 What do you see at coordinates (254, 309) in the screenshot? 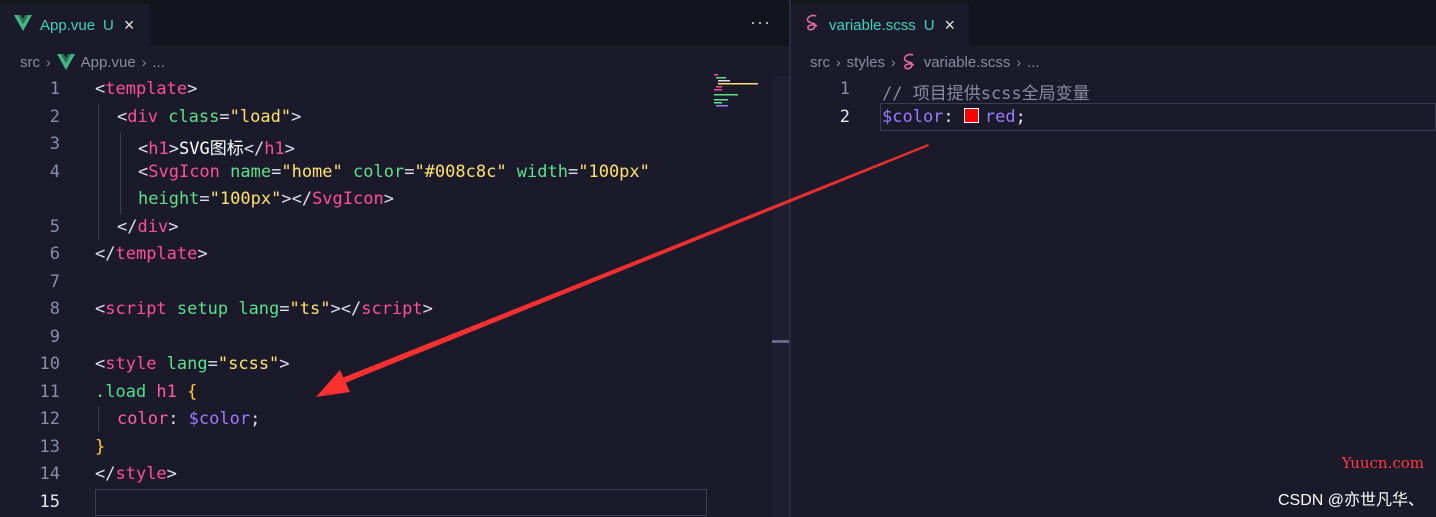
I see `token: lang` at bounding box center [254, 309].